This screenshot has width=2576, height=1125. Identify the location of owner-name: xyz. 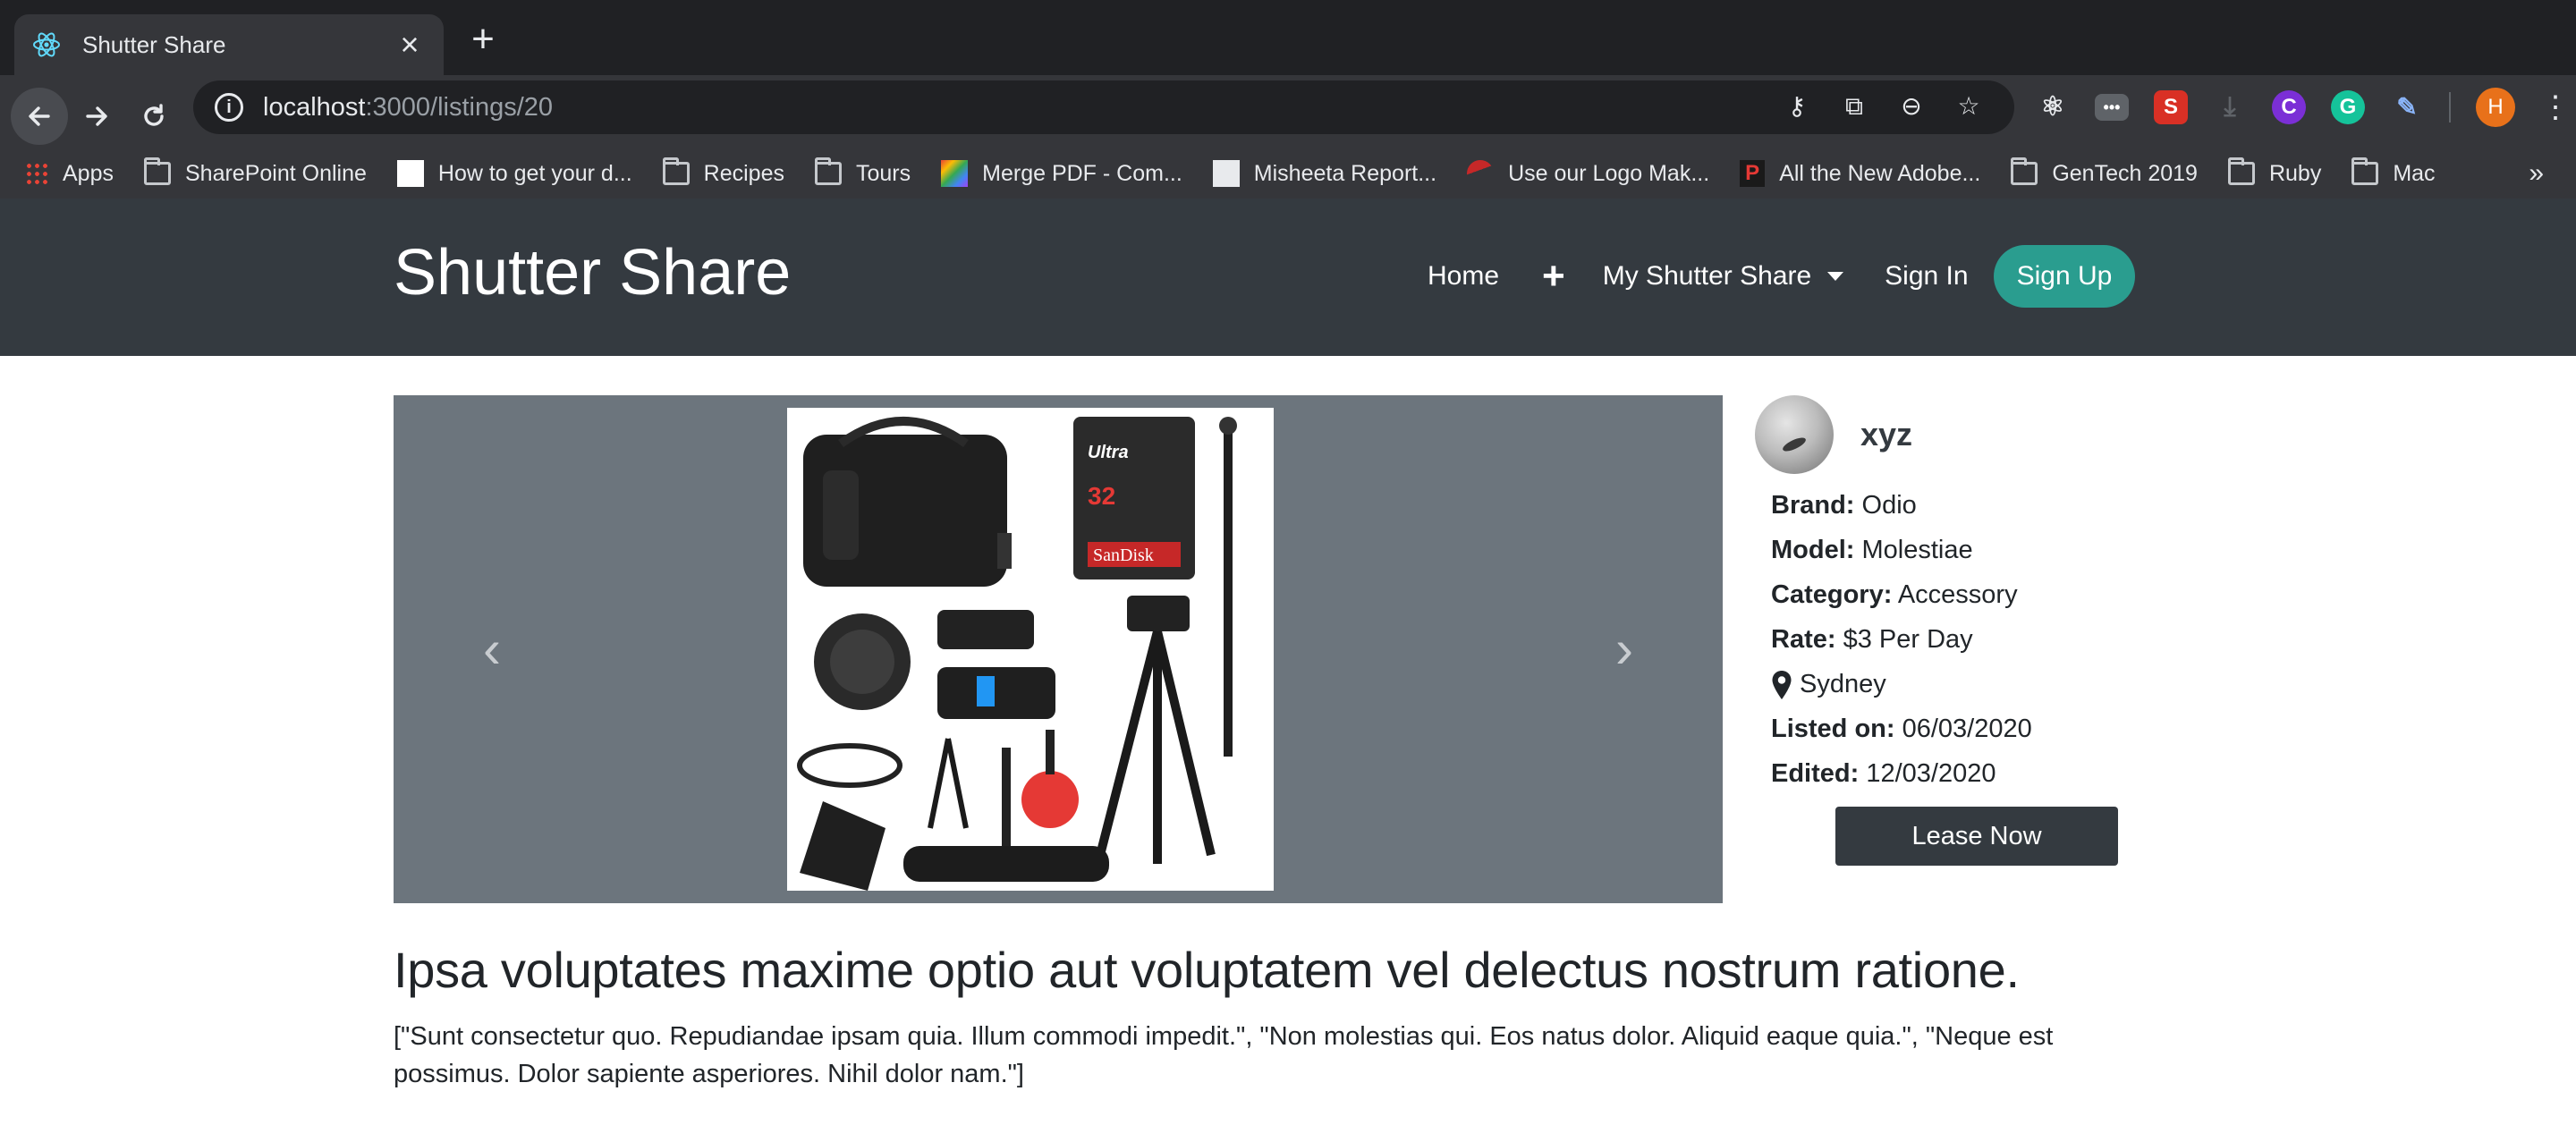
(1886, 434).